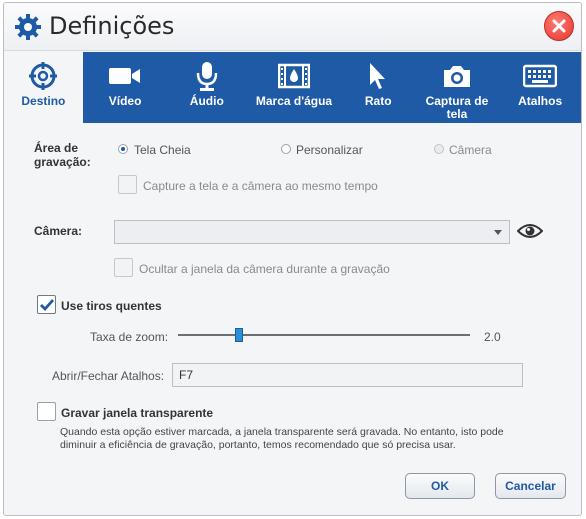 The height and width of the screenshot is (519, 586). What do you see at coordinates (260, 186) in the screenshot?
I see `capture-both-label: Capture a tela e a câmera ao mesmo tempo` at bounding box center [260, 186].